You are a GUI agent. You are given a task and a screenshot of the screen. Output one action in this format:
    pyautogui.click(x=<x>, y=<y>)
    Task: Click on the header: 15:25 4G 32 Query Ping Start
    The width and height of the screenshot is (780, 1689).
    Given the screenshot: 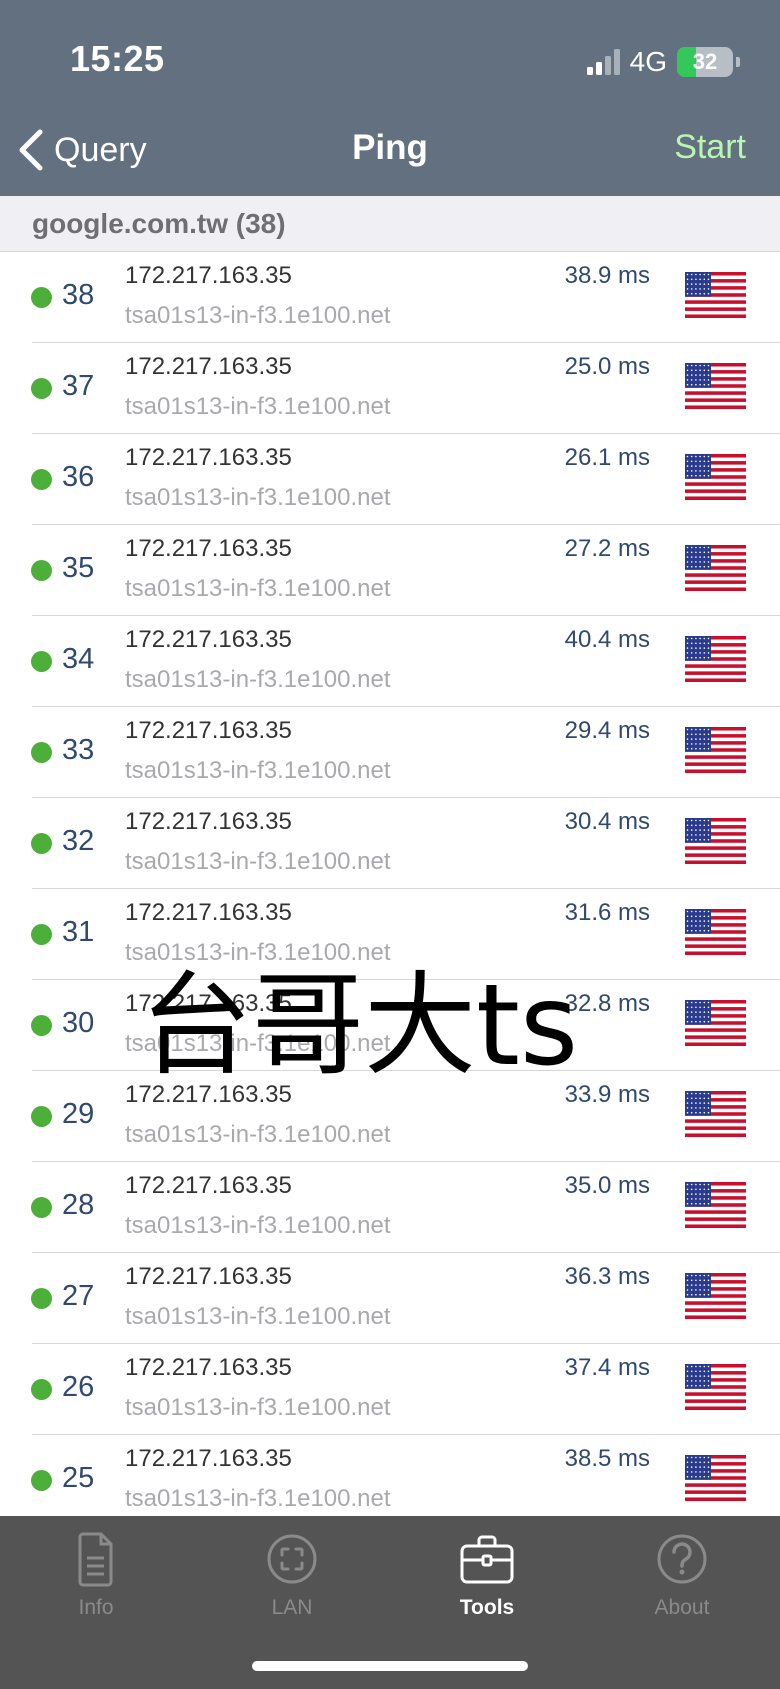 What is the action you would take?
    pyautogui.click(x=390, y=98)
    